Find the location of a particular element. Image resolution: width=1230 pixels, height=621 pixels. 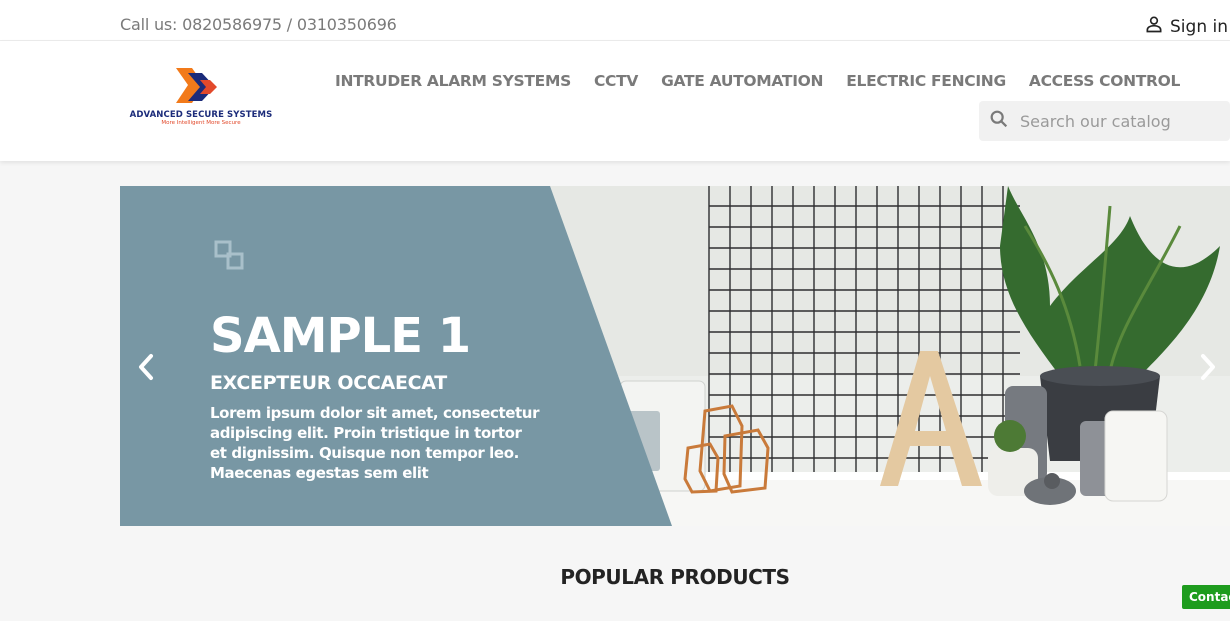

search-box is located at coordinates (1104, 121).